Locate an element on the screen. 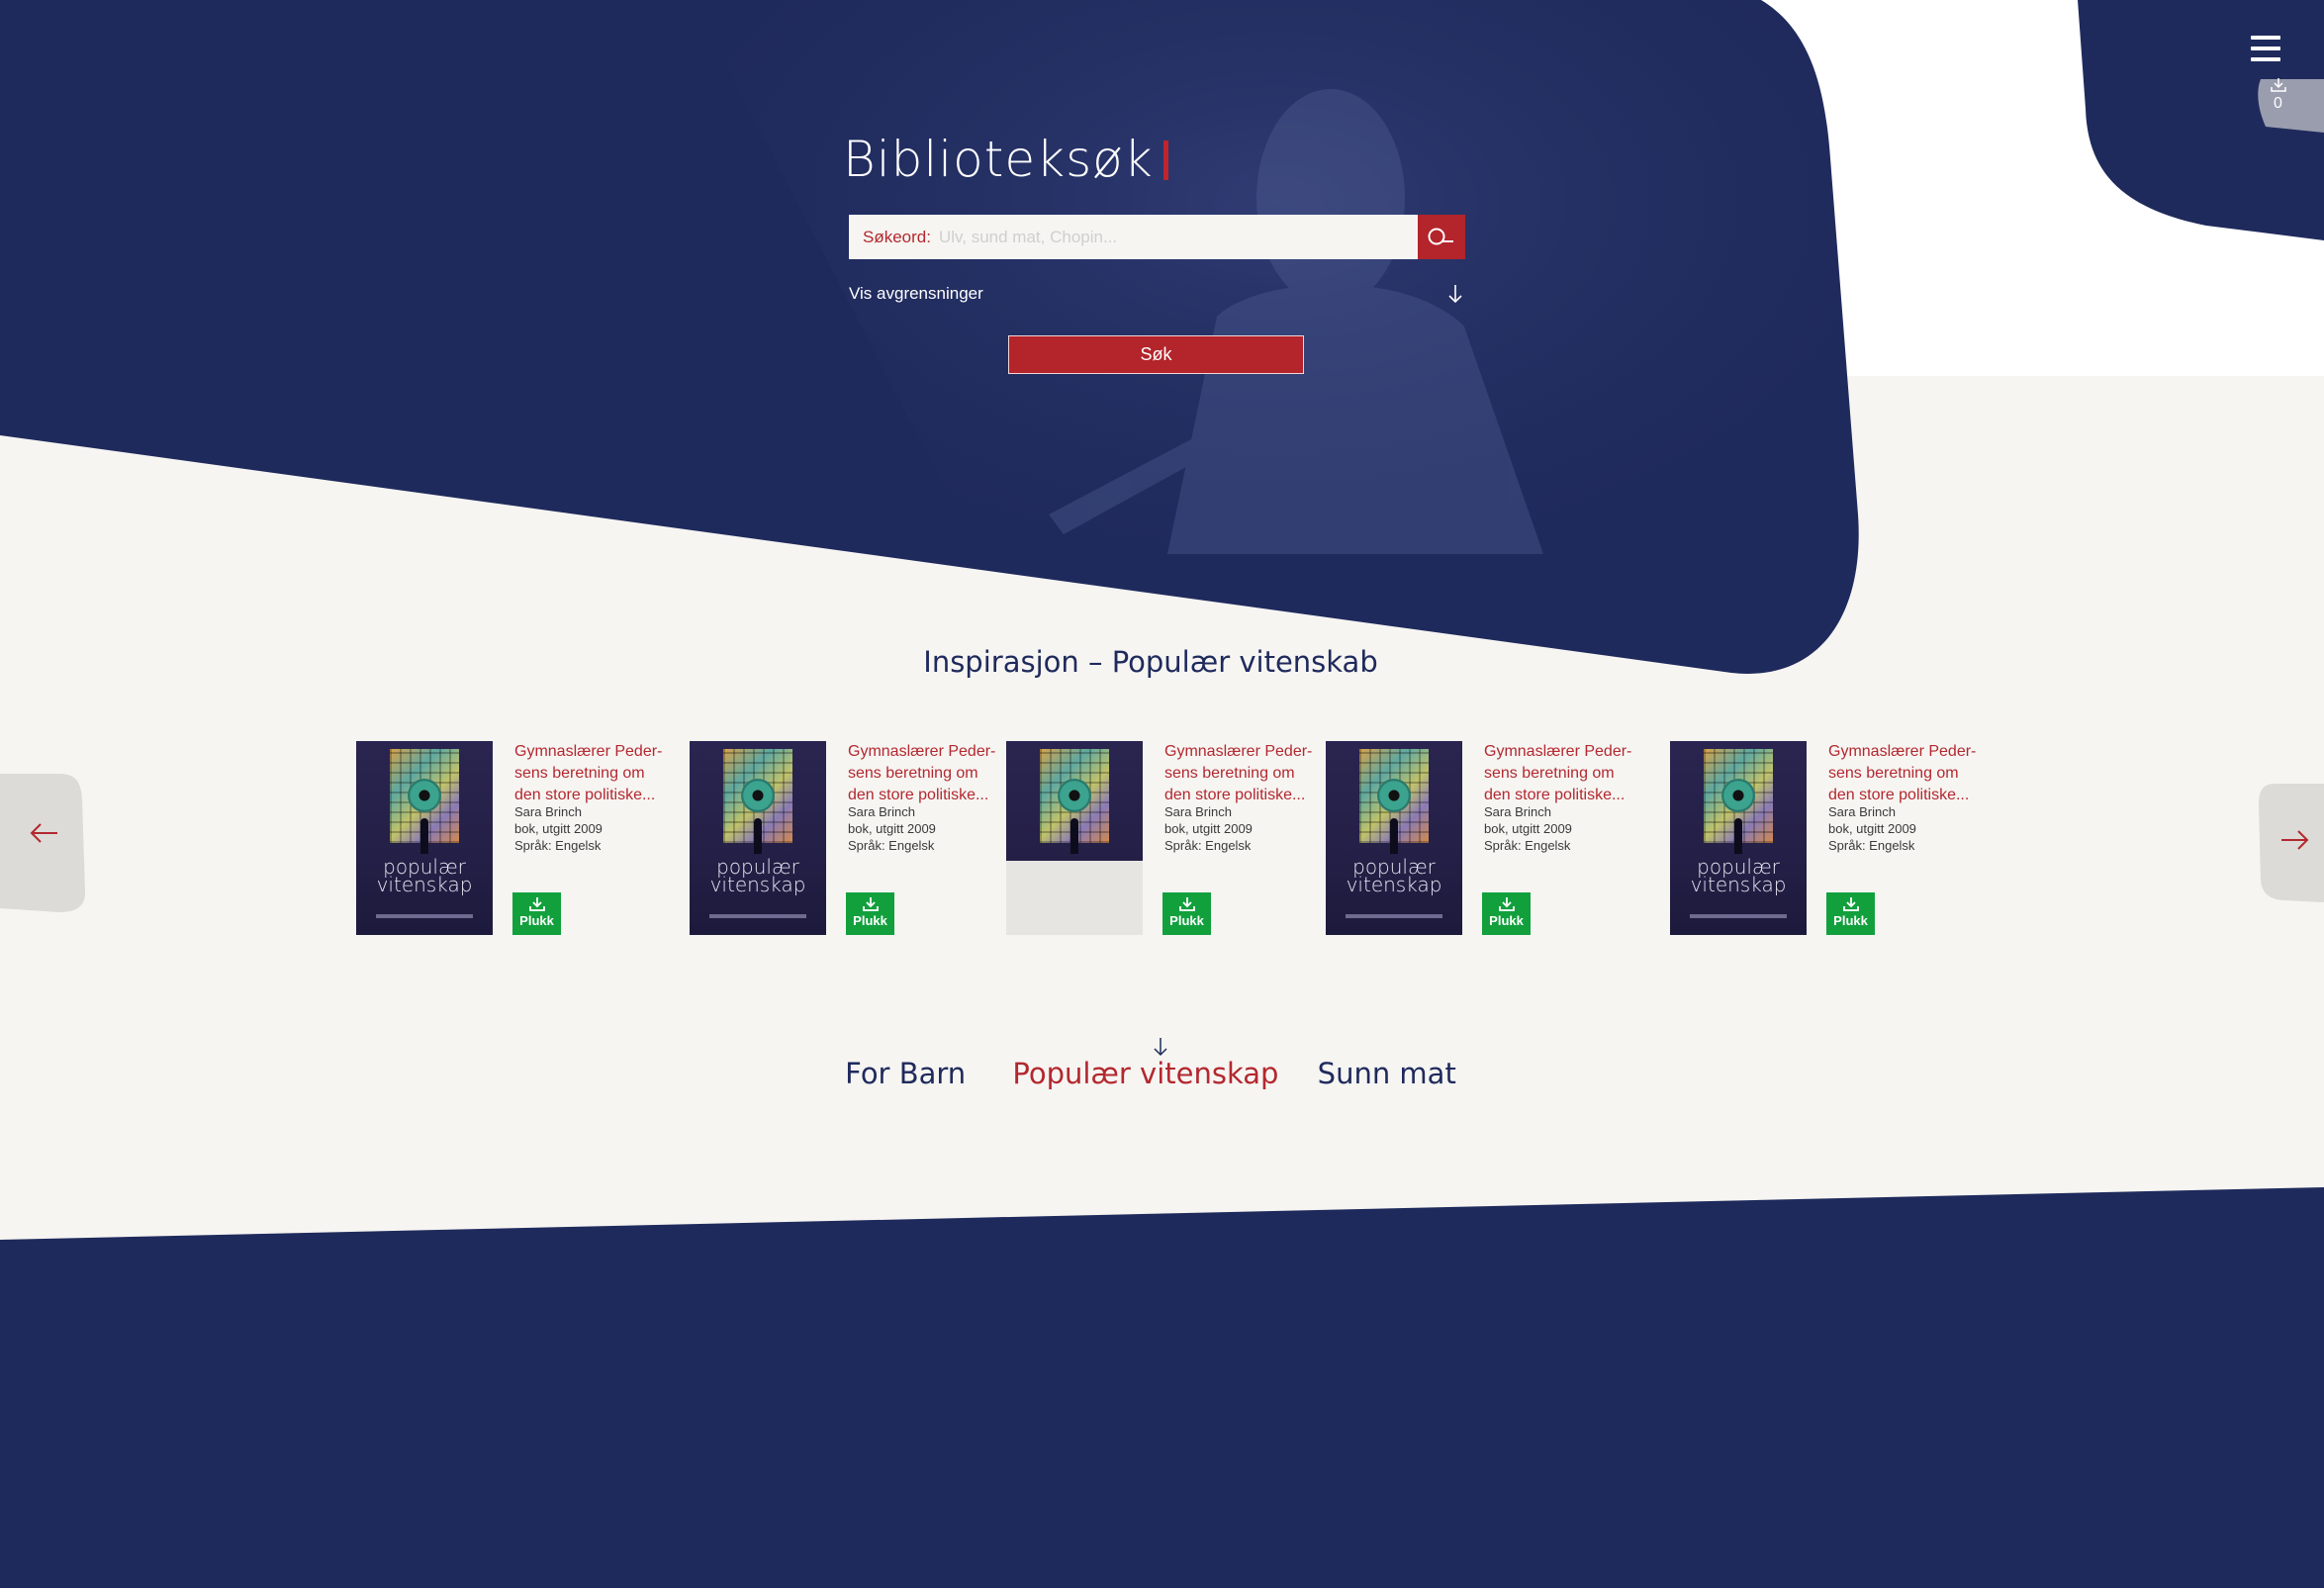 The height and width of the screenshot is (1588, 2324). filters-label: Vis avgrensninger is located at coordinates (916, 294).